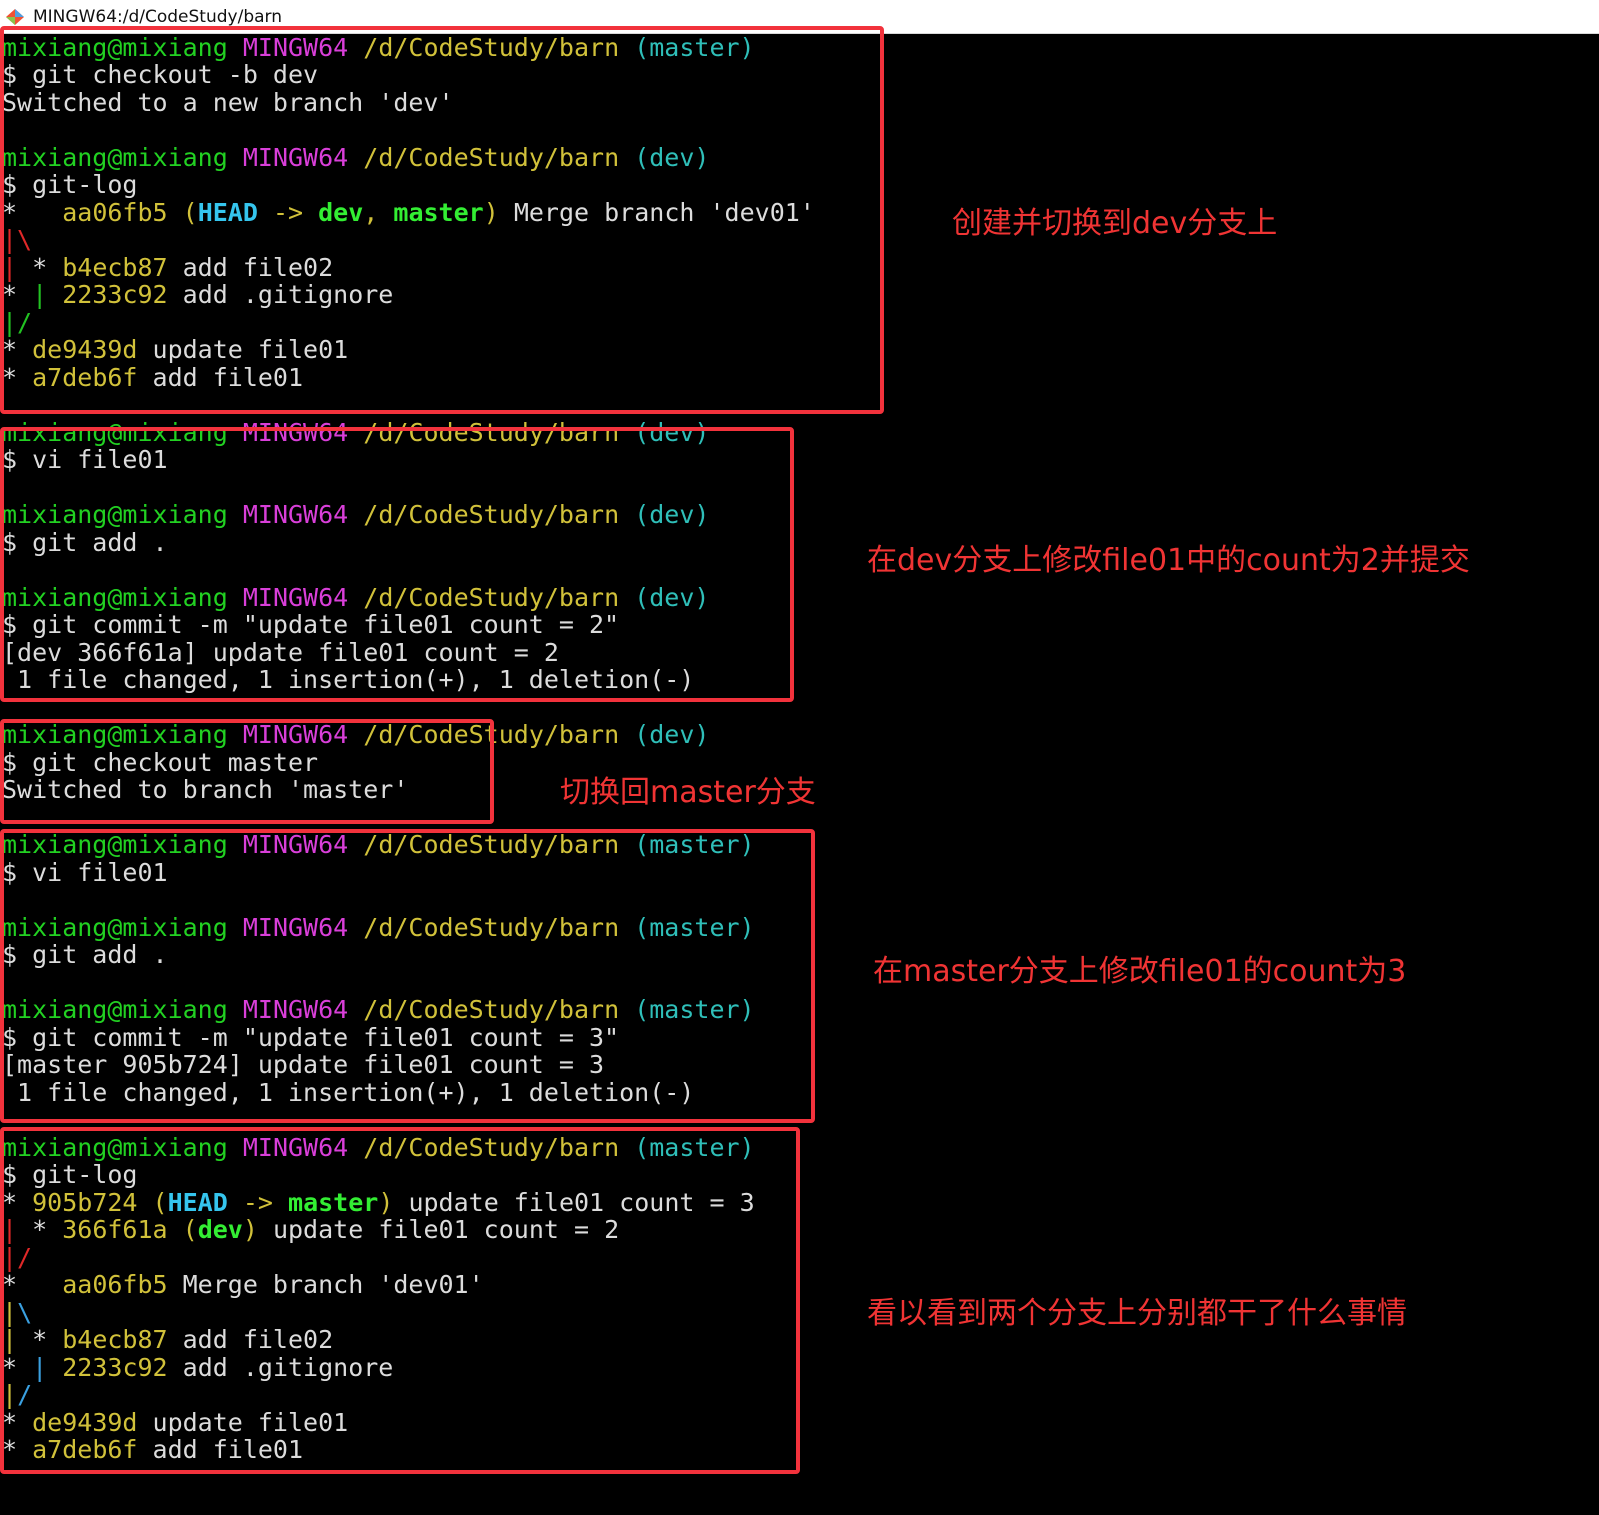 This screenshot has width=1599, height=1515. I want to click on annotation-create-branch: 创建并切换到dev分支上, so click(1115, 223).